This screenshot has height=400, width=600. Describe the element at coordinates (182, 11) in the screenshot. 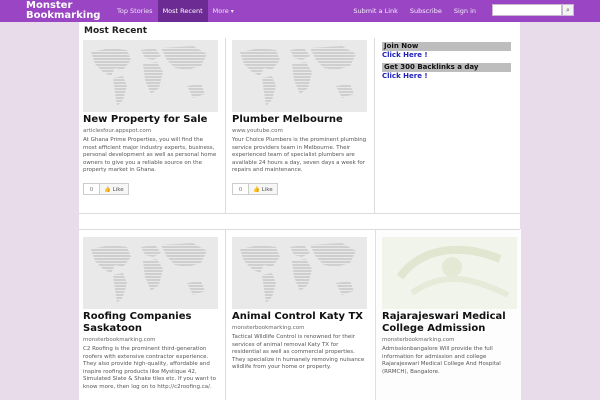

I see `nav-most-recent: Most Recent` at that location.